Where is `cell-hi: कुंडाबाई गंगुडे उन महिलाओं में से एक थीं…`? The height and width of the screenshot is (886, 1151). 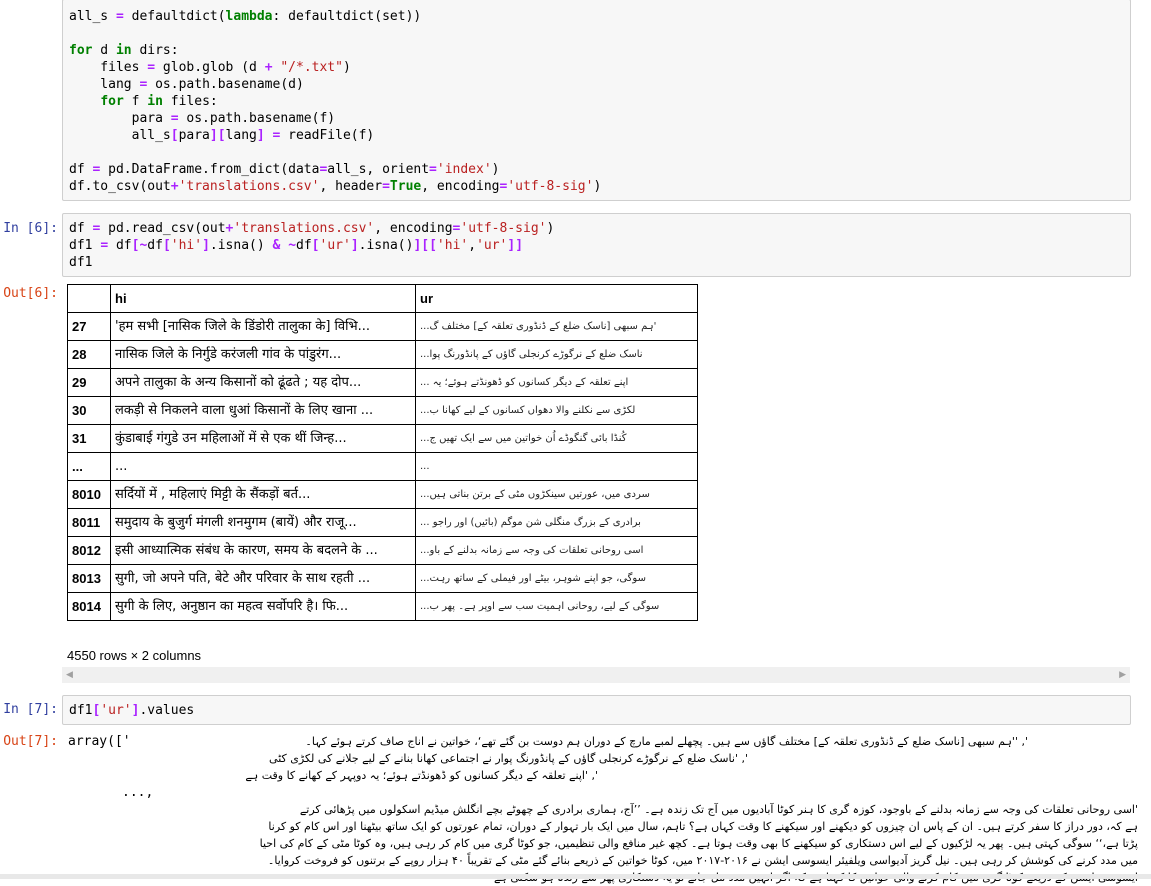 cell-hi: कुंडाबाई गंगुडे उन महिलाओं में से एक थीं… is located at coordinates (263, 438).